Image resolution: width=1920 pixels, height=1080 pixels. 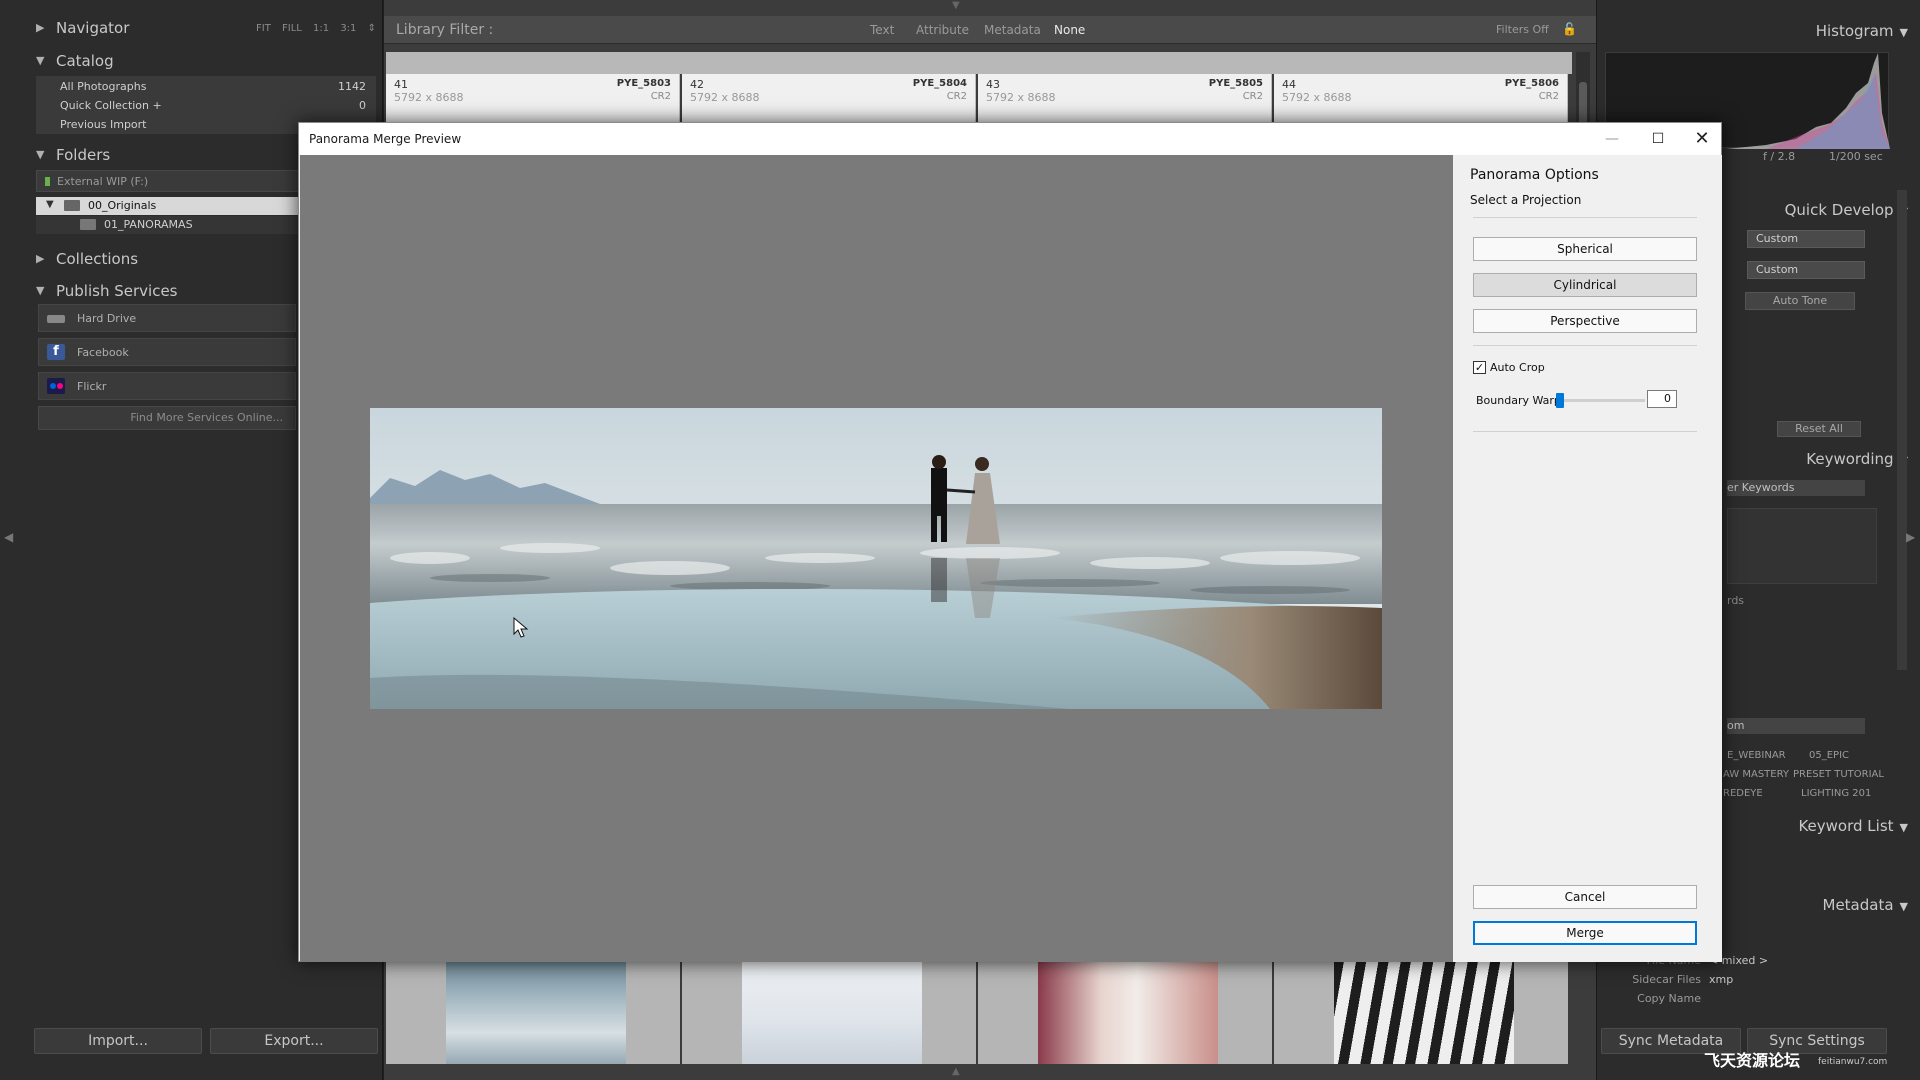 What do you see at coordinates (1836, 793) in the screenshot?
I see `keyword-set-item: LIGHTING 201` at bounding box center [1836, 793].